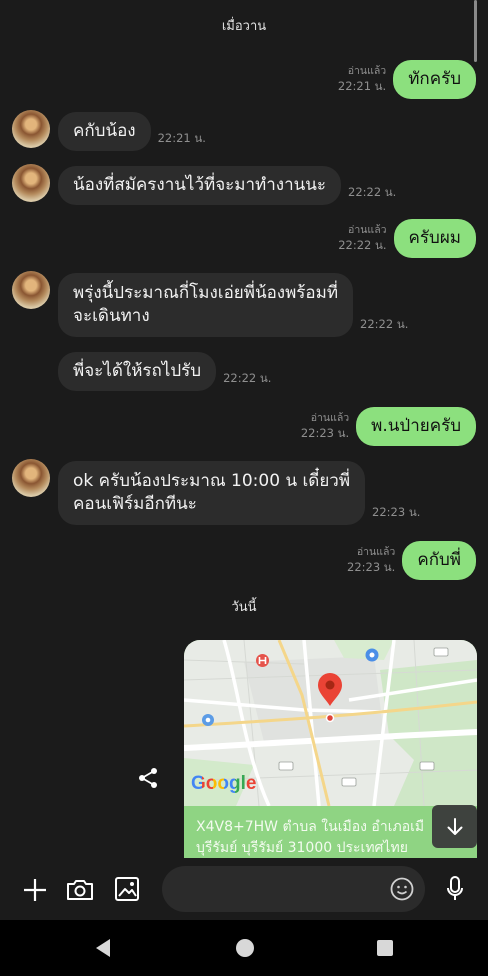 The width and height of the screenshot is (488, 976). I want to click on date-separator: วันนี้, so click(244, 607).